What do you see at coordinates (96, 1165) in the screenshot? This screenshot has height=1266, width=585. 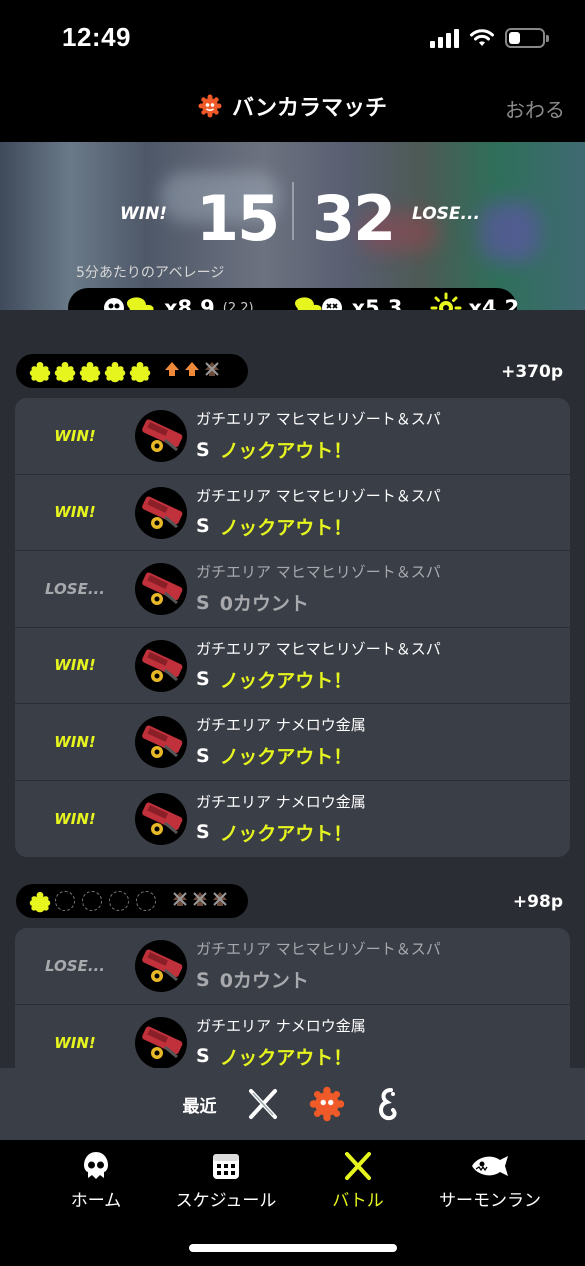 I see `squid-icon` at bounding box center [96, 1165].